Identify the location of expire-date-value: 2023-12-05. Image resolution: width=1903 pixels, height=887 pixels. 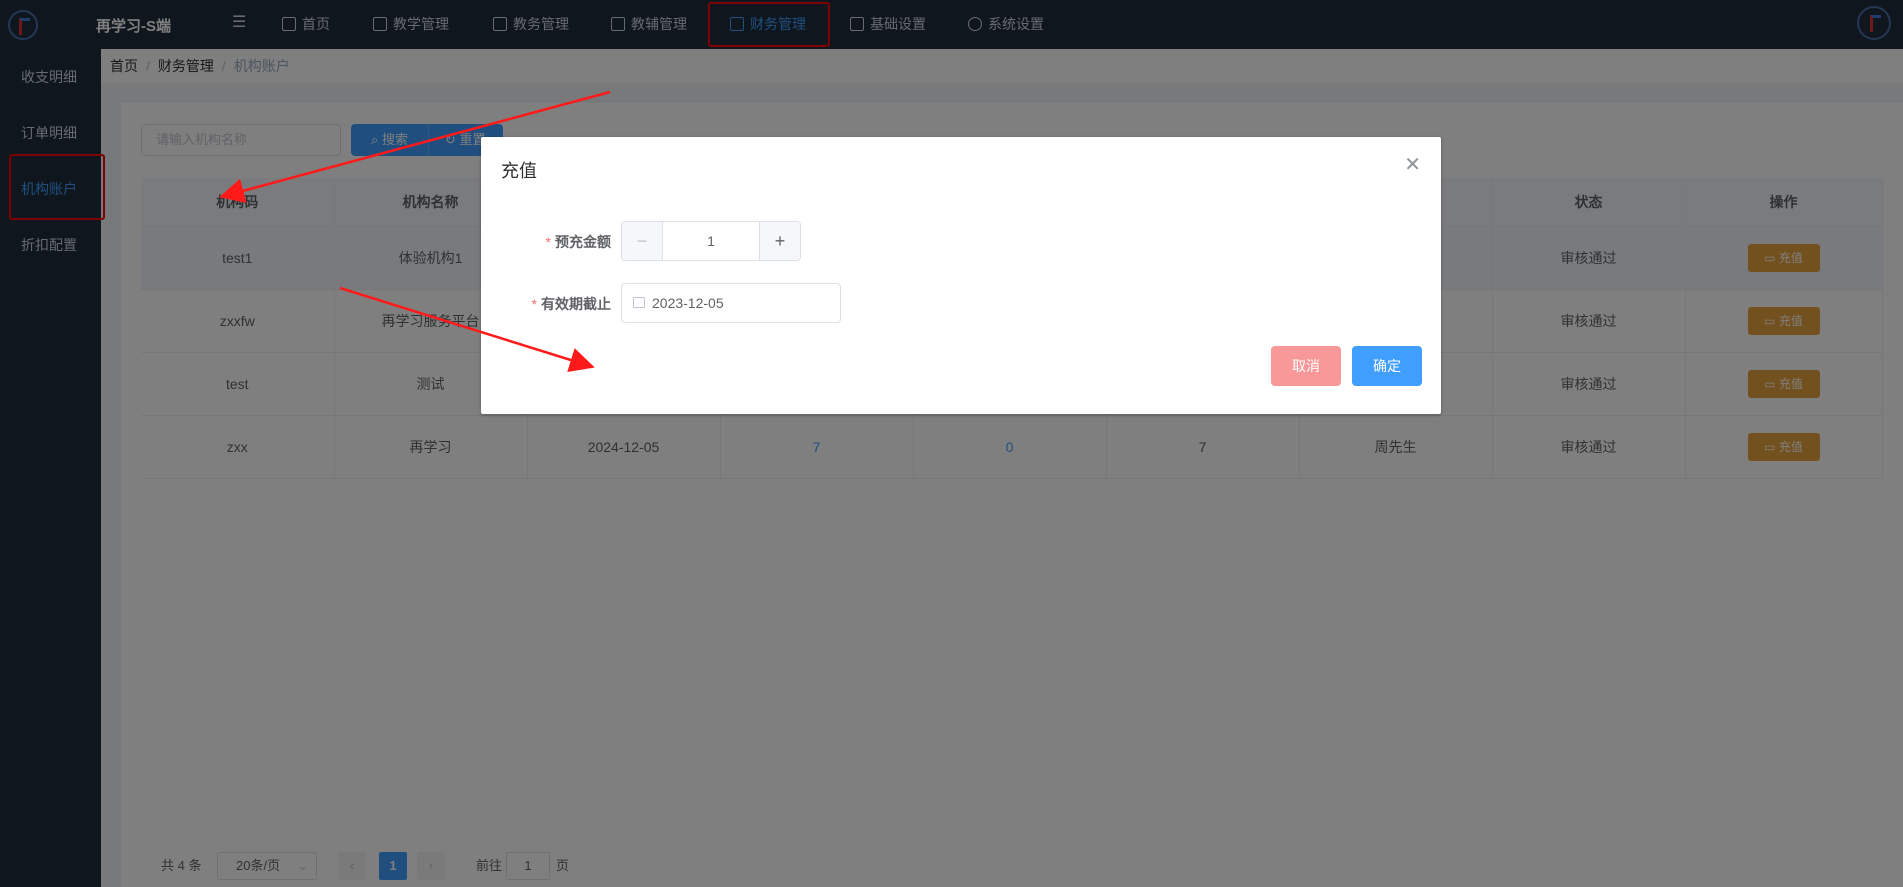
(688, 303).